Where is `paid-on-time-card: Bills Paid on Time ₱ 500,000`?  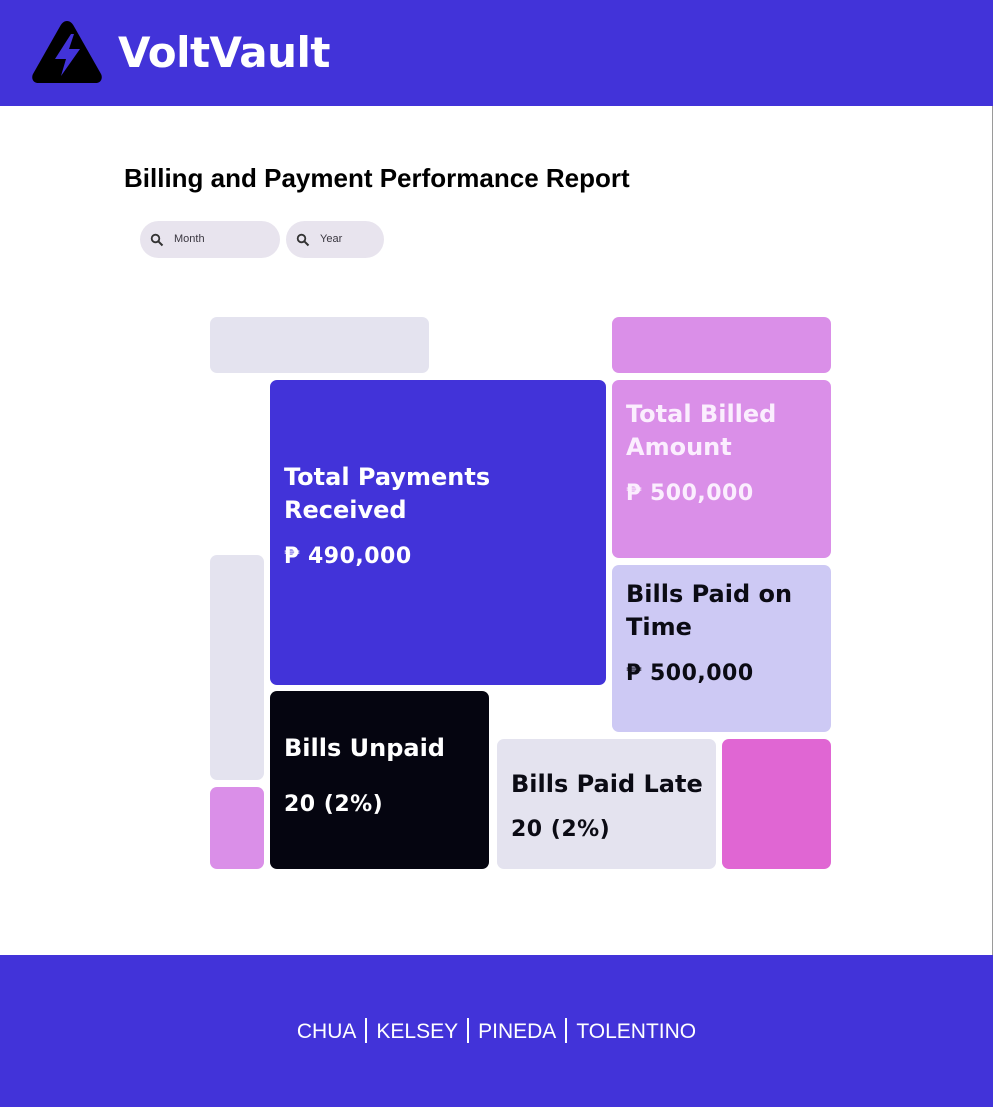 paid-on-time-card: Bills Paid on Time ₱ 500,000 is located at coordinates (721, 648).